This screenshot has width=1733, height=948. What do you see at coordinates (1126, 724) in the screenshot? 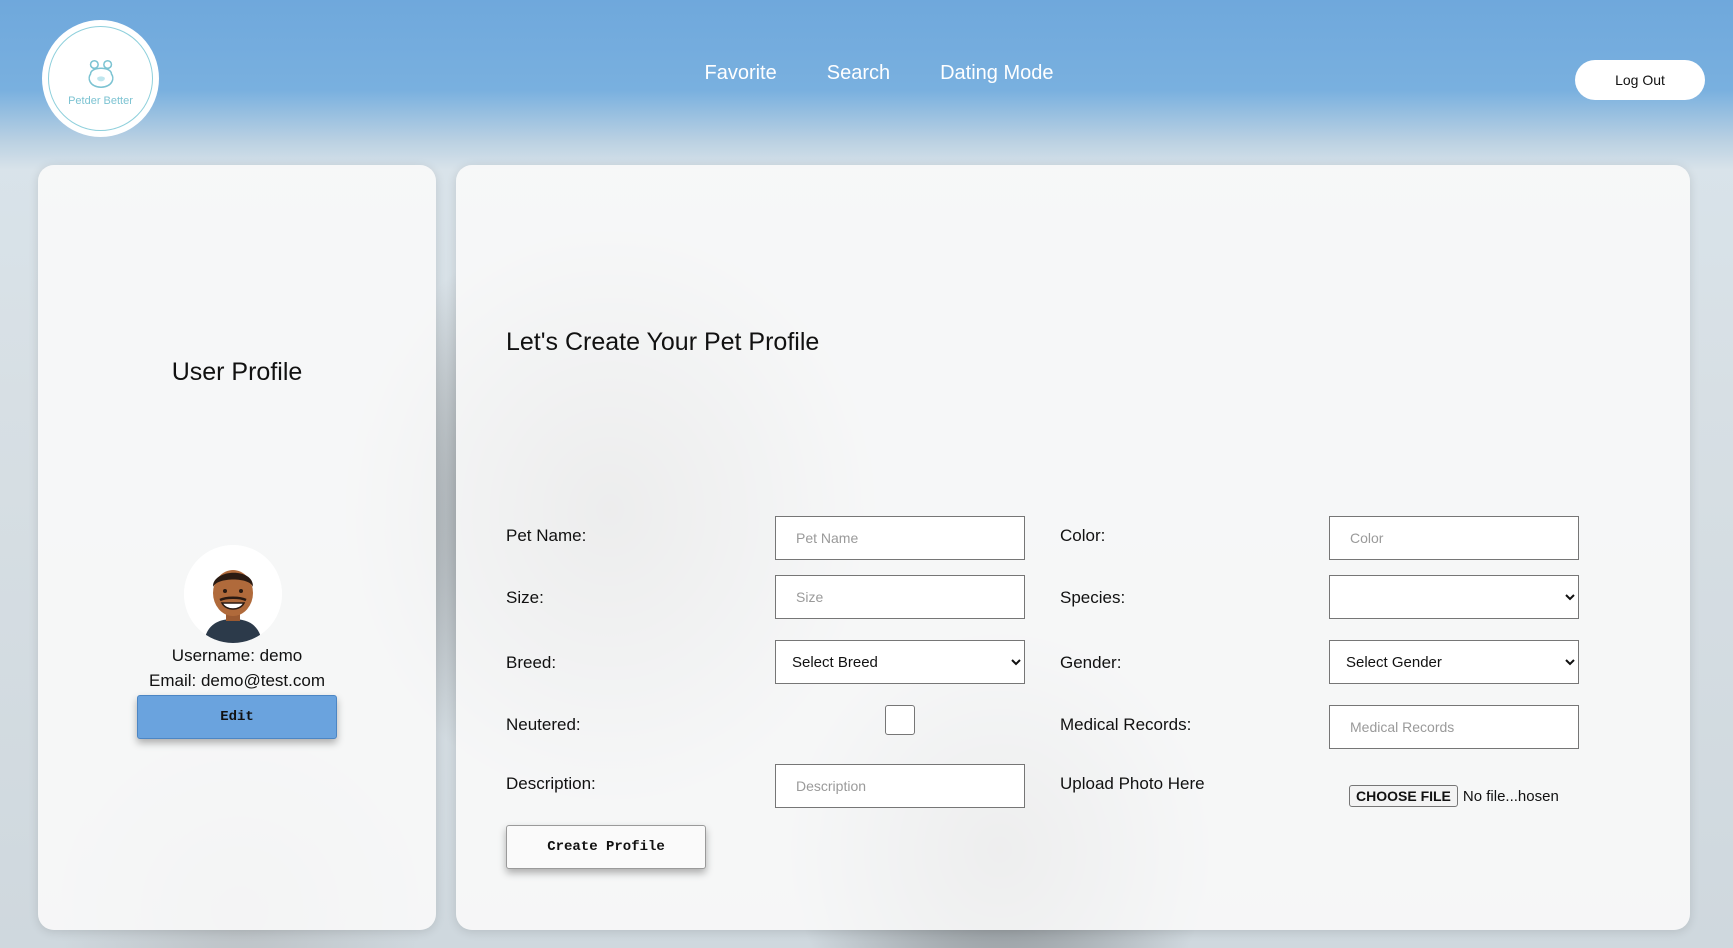
I see `medical-records-label: Medical Records:` at bounding box center [1126, 724].